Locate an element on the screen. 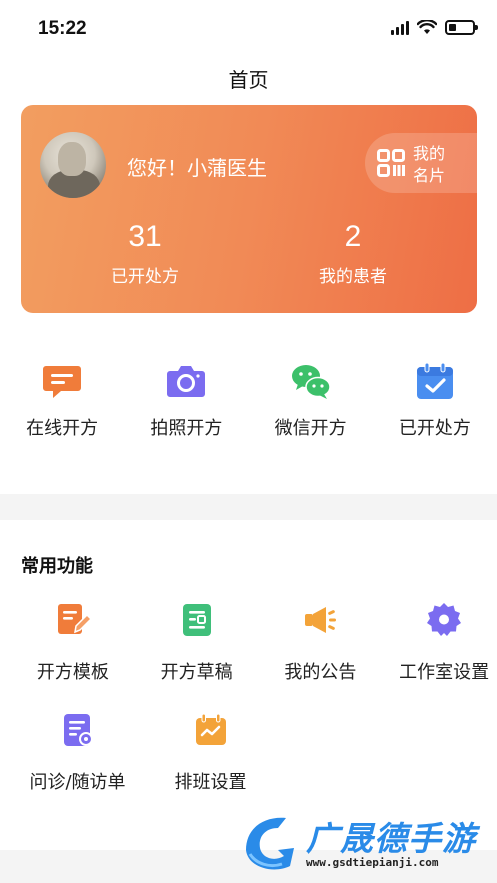 The width and height of the screenshot is (497, 883). stat-value: 31 is located at coordinates (145, 236).